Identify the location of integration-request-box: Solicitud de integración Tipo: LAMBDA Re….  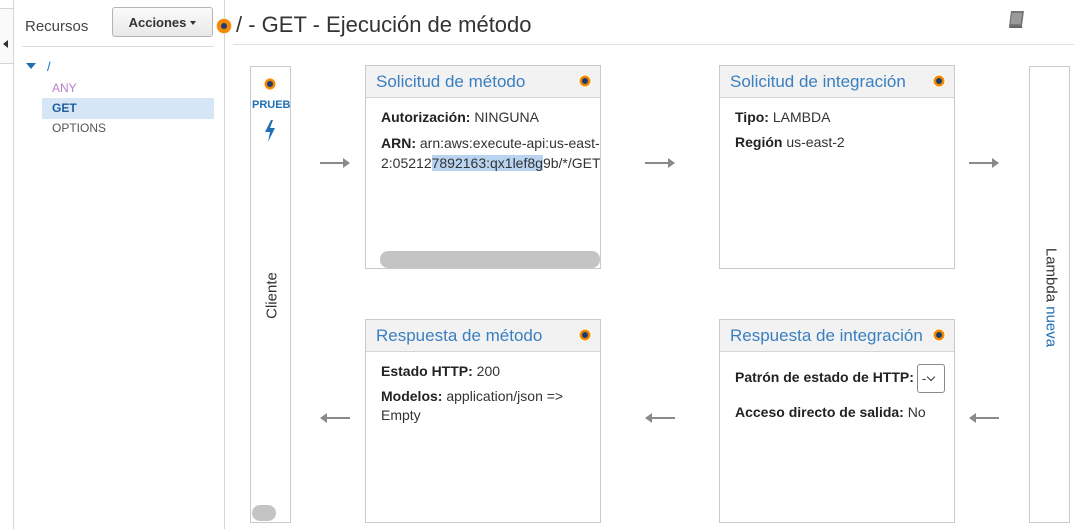
(837, 167).